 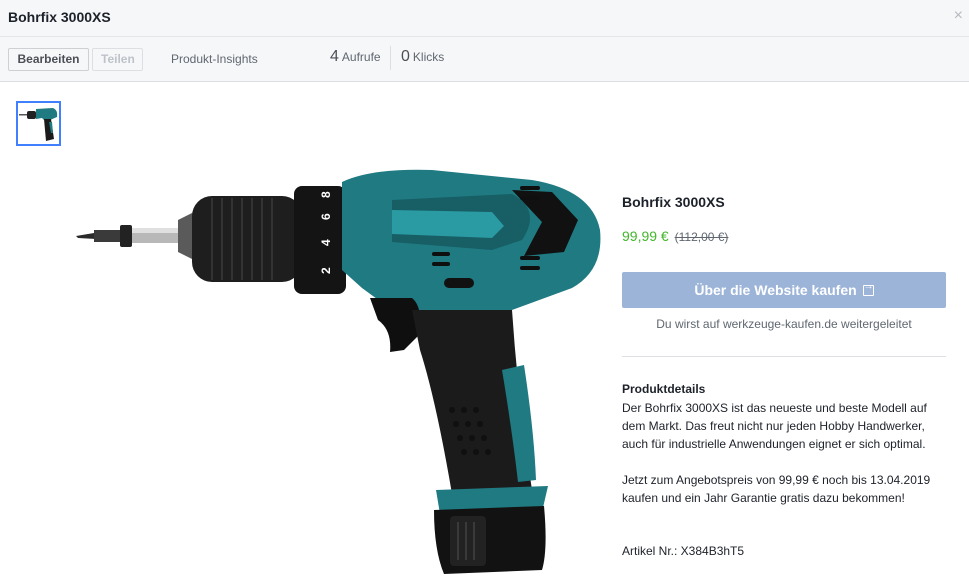 I want to click on views-count: 4, so click(x=334, y=56).